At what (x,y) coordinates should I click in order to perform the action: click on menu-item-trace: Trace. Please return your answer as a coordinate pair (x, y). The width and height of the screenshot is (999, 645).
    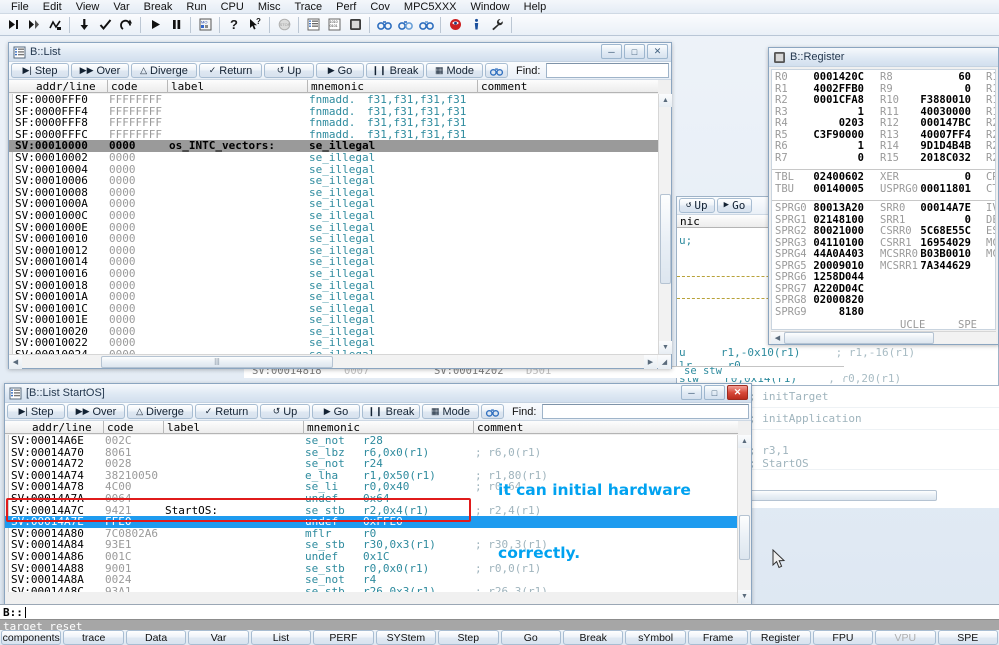
    Looking at the image, I should click on (308, 7).